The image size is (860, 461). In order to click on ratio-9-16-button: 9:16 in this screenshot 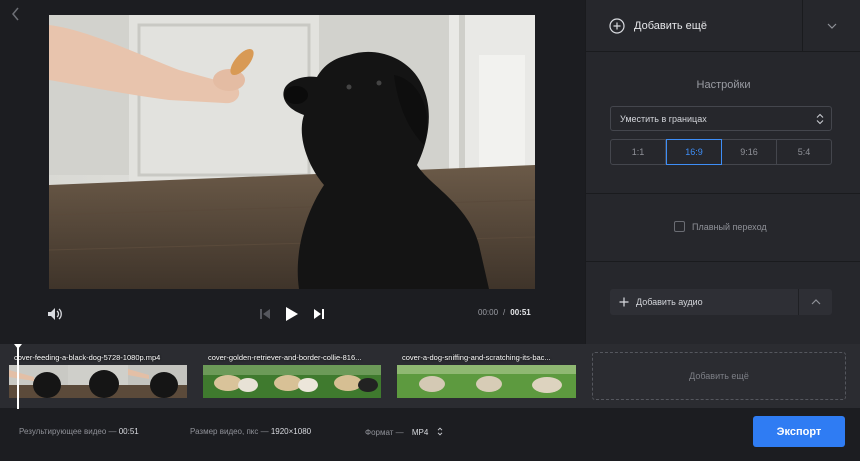, I will do `click(749, 152)`.